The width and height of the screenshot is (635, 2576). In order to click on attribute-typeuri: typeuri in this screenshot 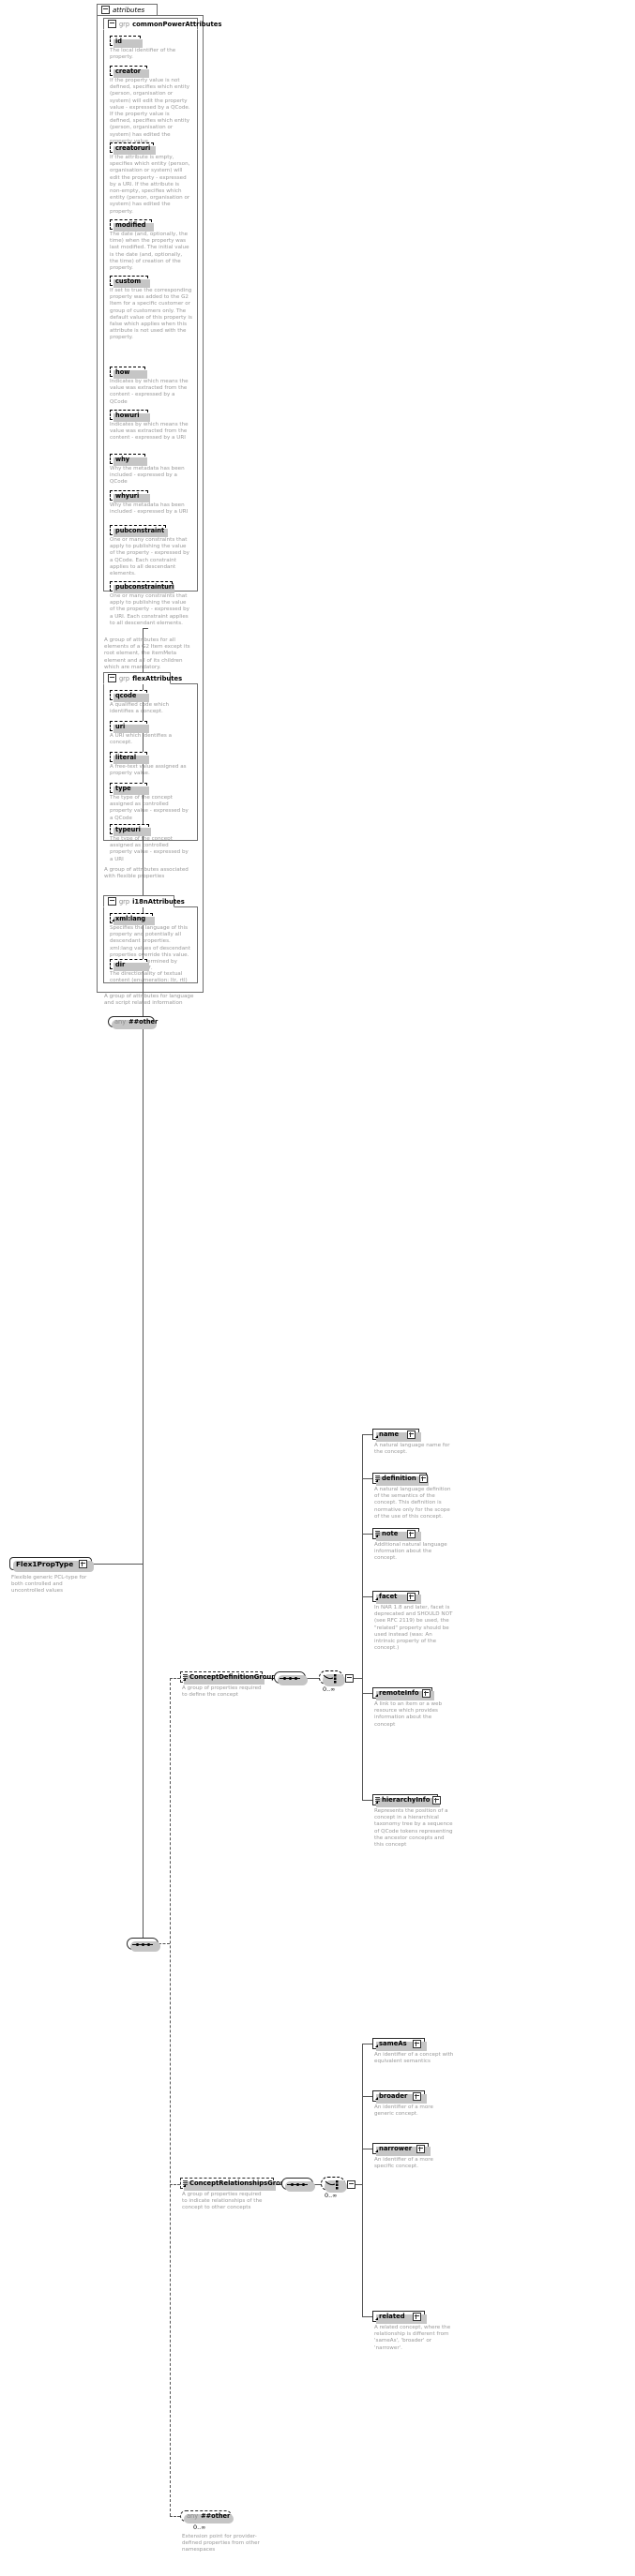, I will do `click(130, 830)`.